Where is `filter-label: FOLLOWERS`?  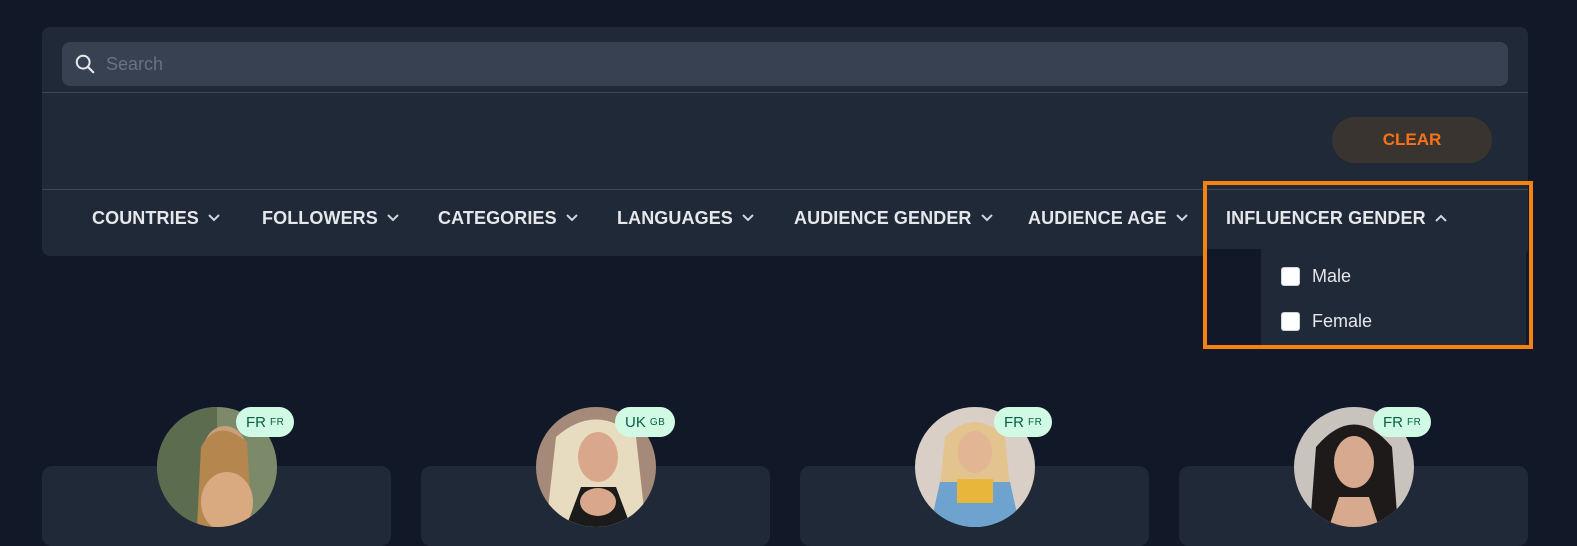
filter-label: FOLLOWERS is located at coordinates (320, 217).